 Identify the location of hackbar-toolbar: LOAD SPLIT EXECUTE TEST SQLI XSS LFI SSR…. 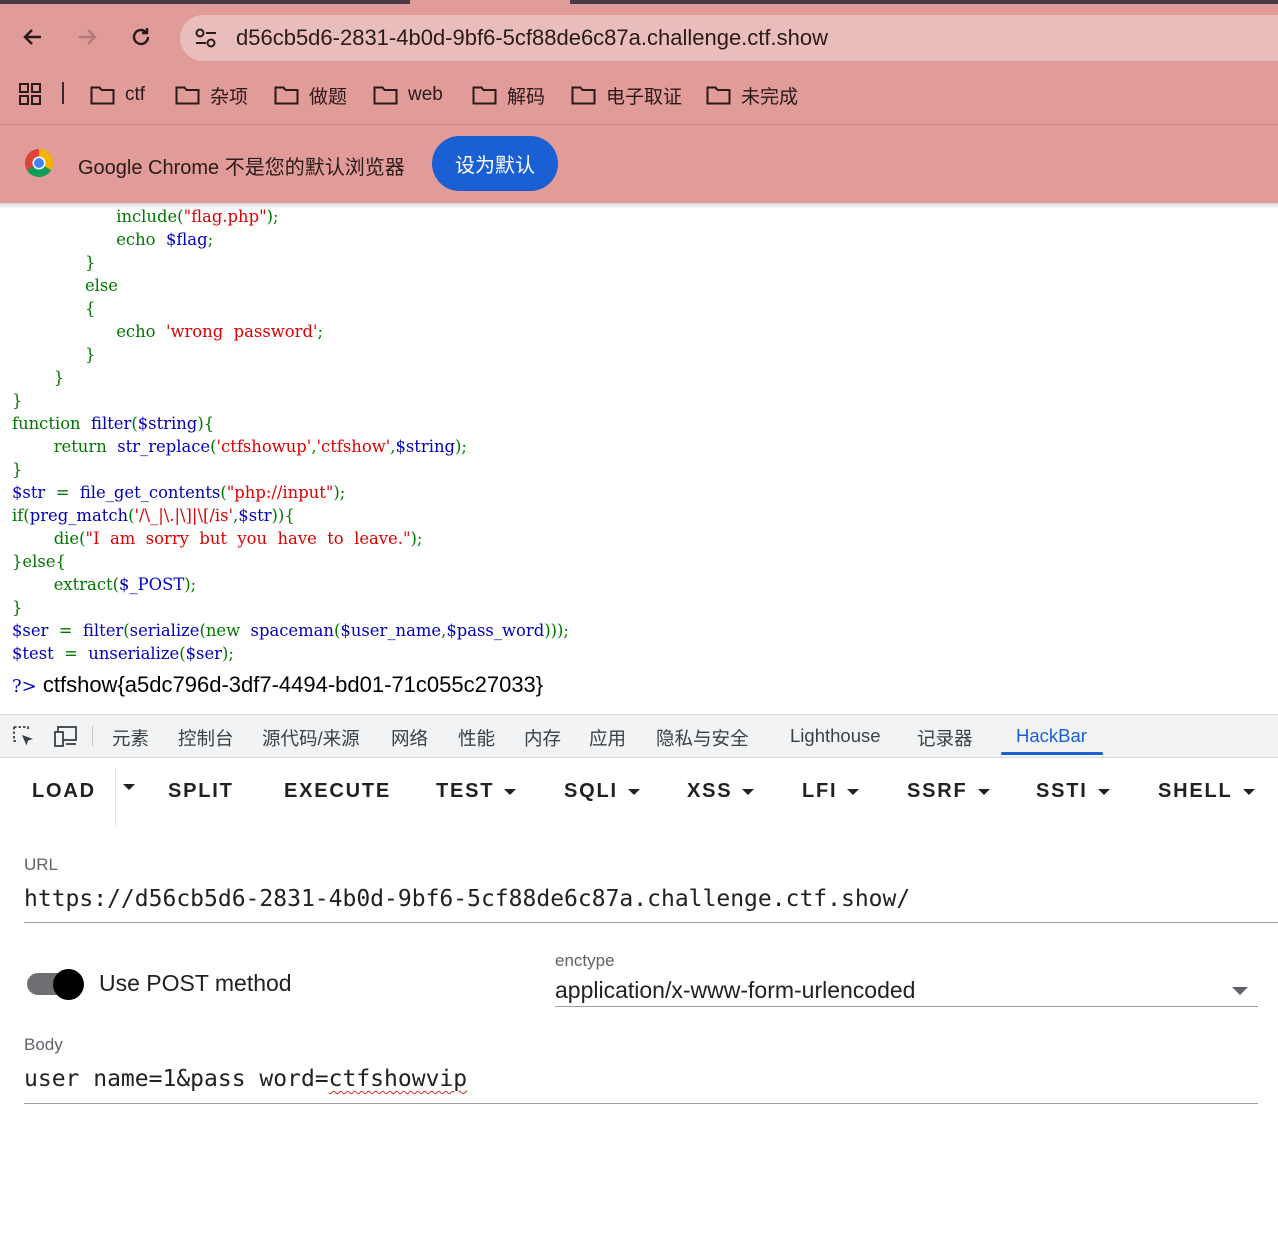
(639, 792).